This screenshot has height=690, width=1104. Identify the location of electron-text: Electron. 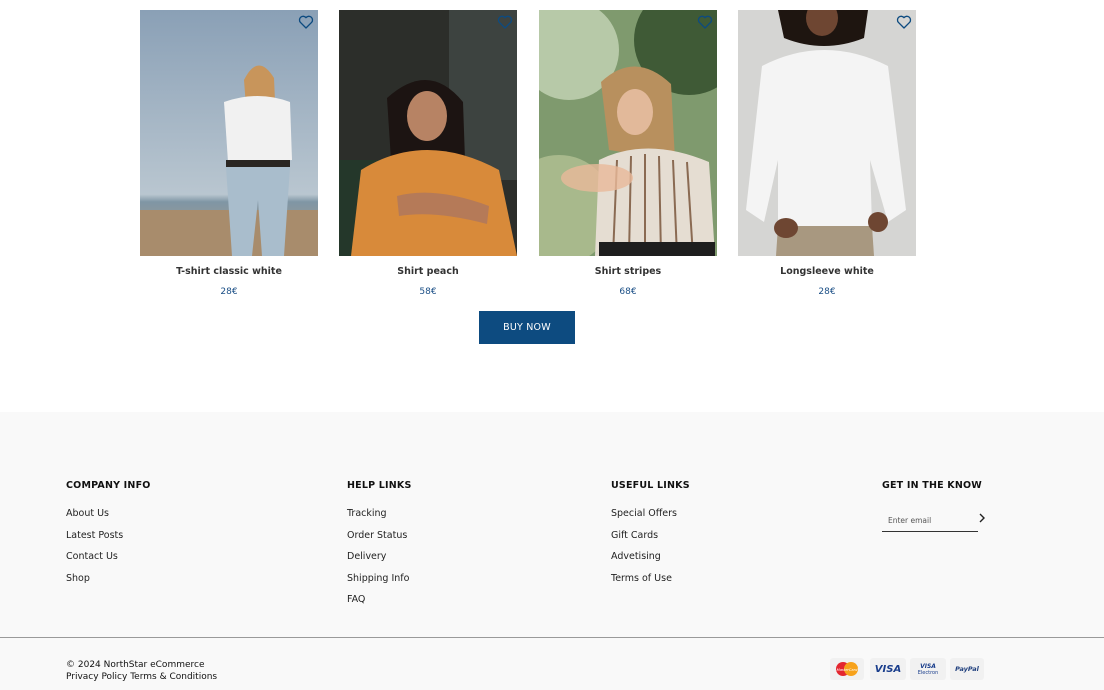
(928, 672).